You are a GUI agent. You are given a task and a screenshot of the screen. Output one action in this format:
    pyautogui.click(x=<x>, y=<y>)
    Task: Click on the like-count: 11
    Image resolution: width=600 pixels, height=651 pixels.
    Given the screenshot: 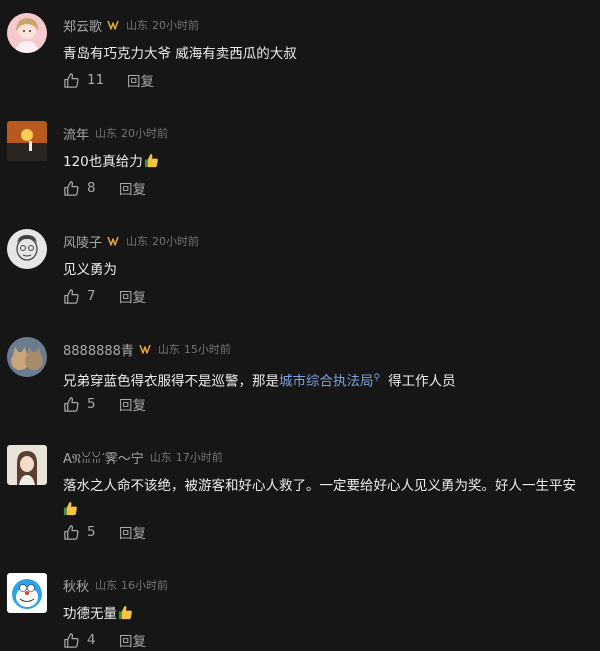 What is the action you would take?
    pyautogui.click(x=96, y=80)
    